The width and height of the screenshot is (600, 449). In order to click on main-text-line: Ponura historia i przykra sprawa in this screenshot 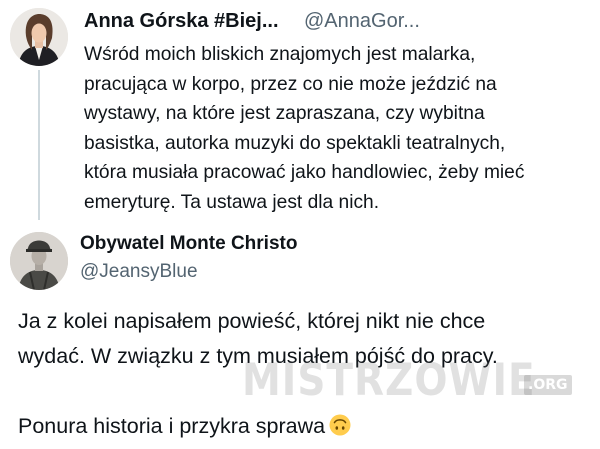, I will do `click(172, 426)`.